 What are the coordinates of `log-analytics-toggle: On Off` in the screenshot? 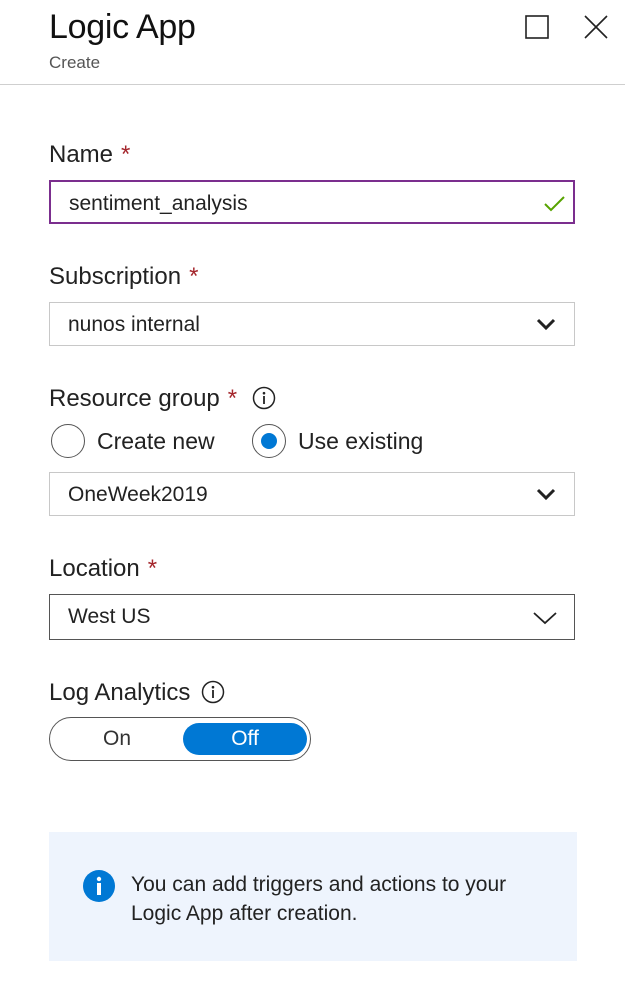 It's located at (180, 739).